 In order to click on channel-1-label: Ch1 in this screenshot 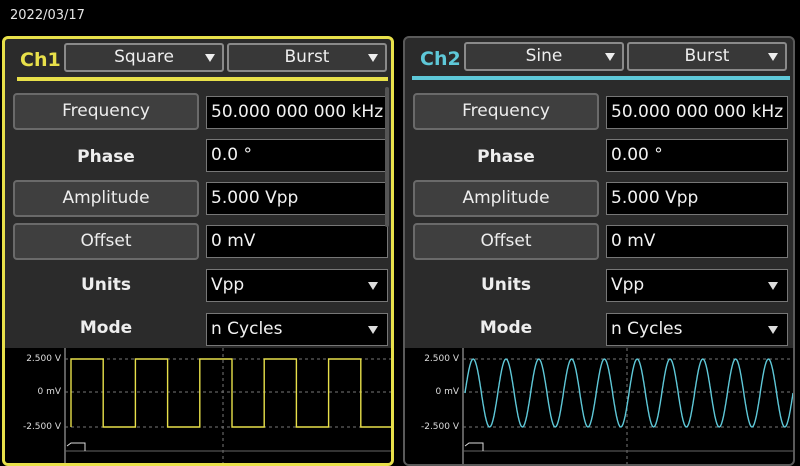, I will do `click(40, 60)`.